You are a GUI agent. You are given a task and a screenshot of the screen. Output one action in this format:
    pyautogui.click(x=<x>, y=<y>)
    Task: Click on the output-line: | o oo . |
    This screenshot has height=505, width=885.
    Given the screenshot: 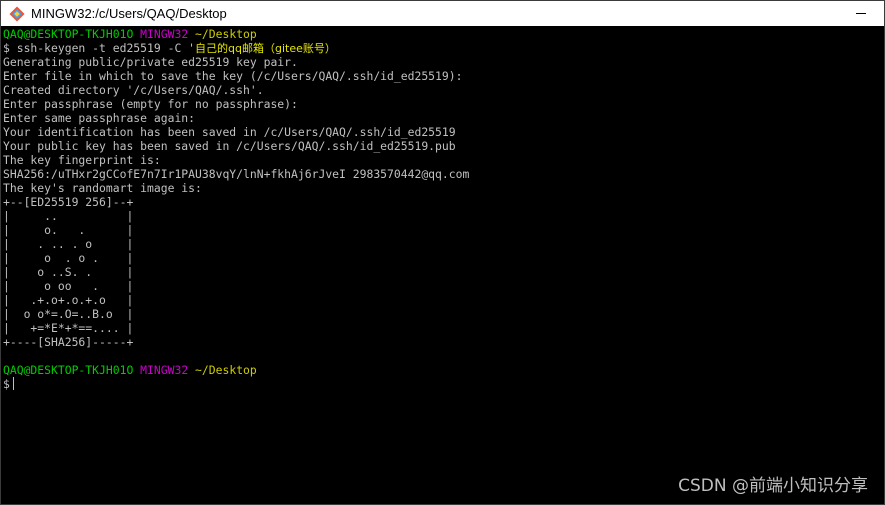 What is the action you would take?
    pyautogui.click(x=68, y=286)
    